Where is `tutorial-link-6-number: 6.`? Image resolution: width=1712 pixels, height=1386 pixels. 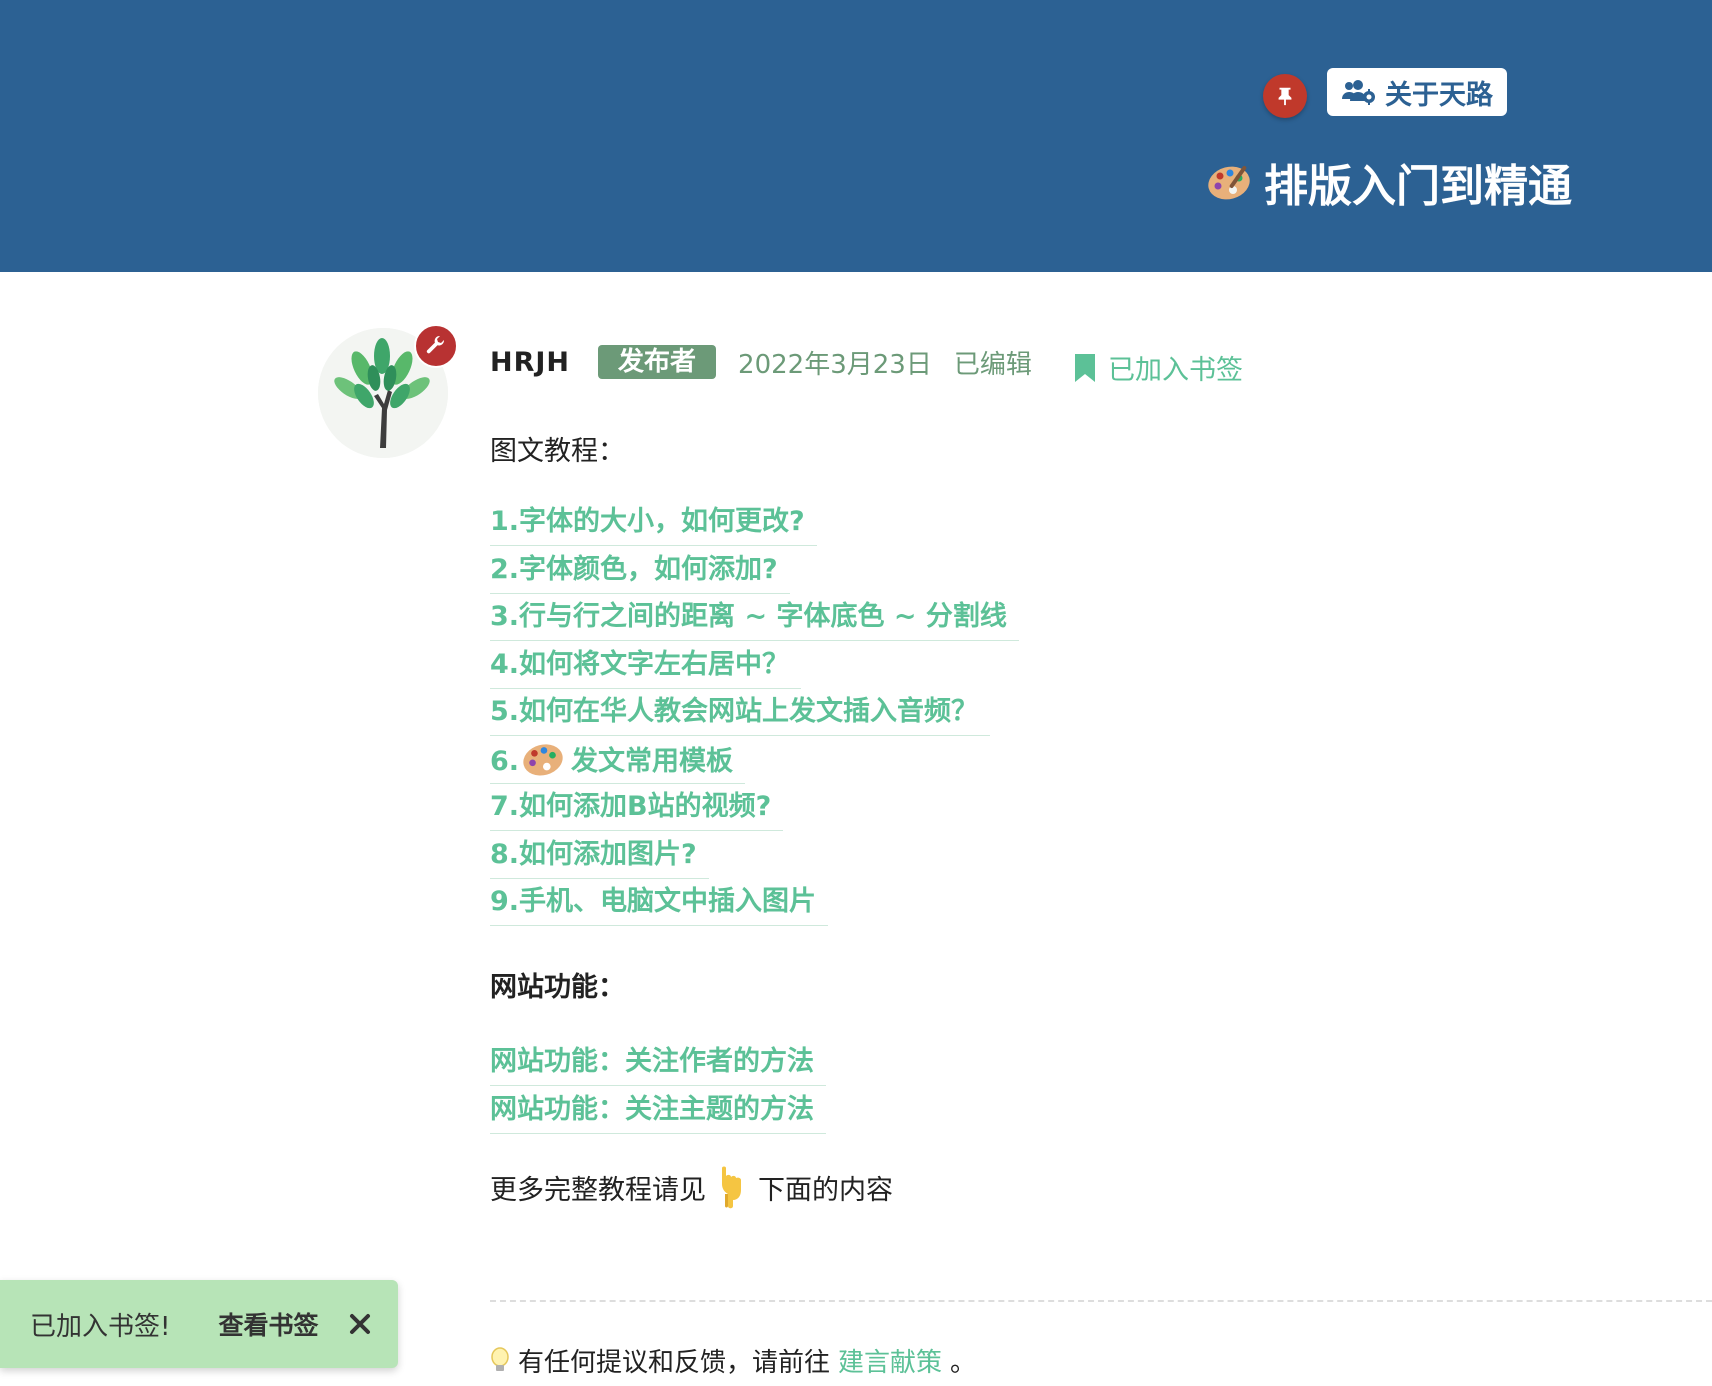 tutorial-link-6-number: 6. is located at coordinates (505, 761).